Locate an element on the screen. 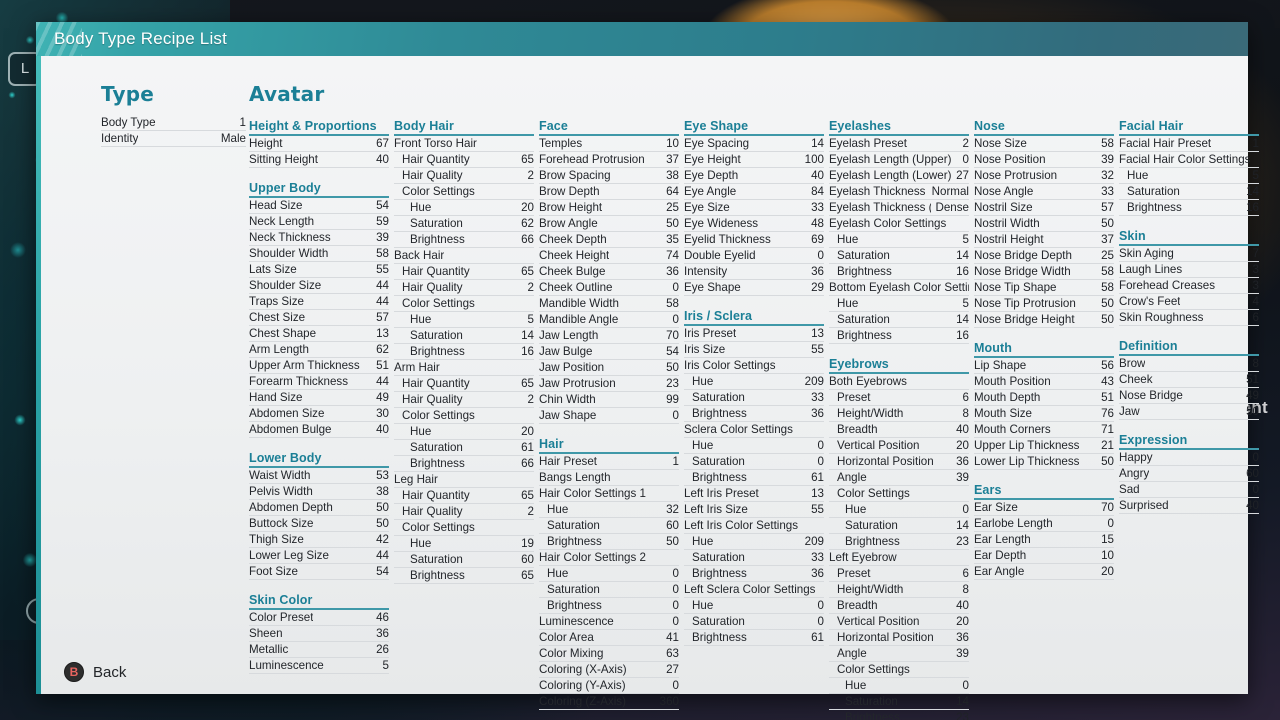  parameter-value: 5 is located at coordinates (530, 319).